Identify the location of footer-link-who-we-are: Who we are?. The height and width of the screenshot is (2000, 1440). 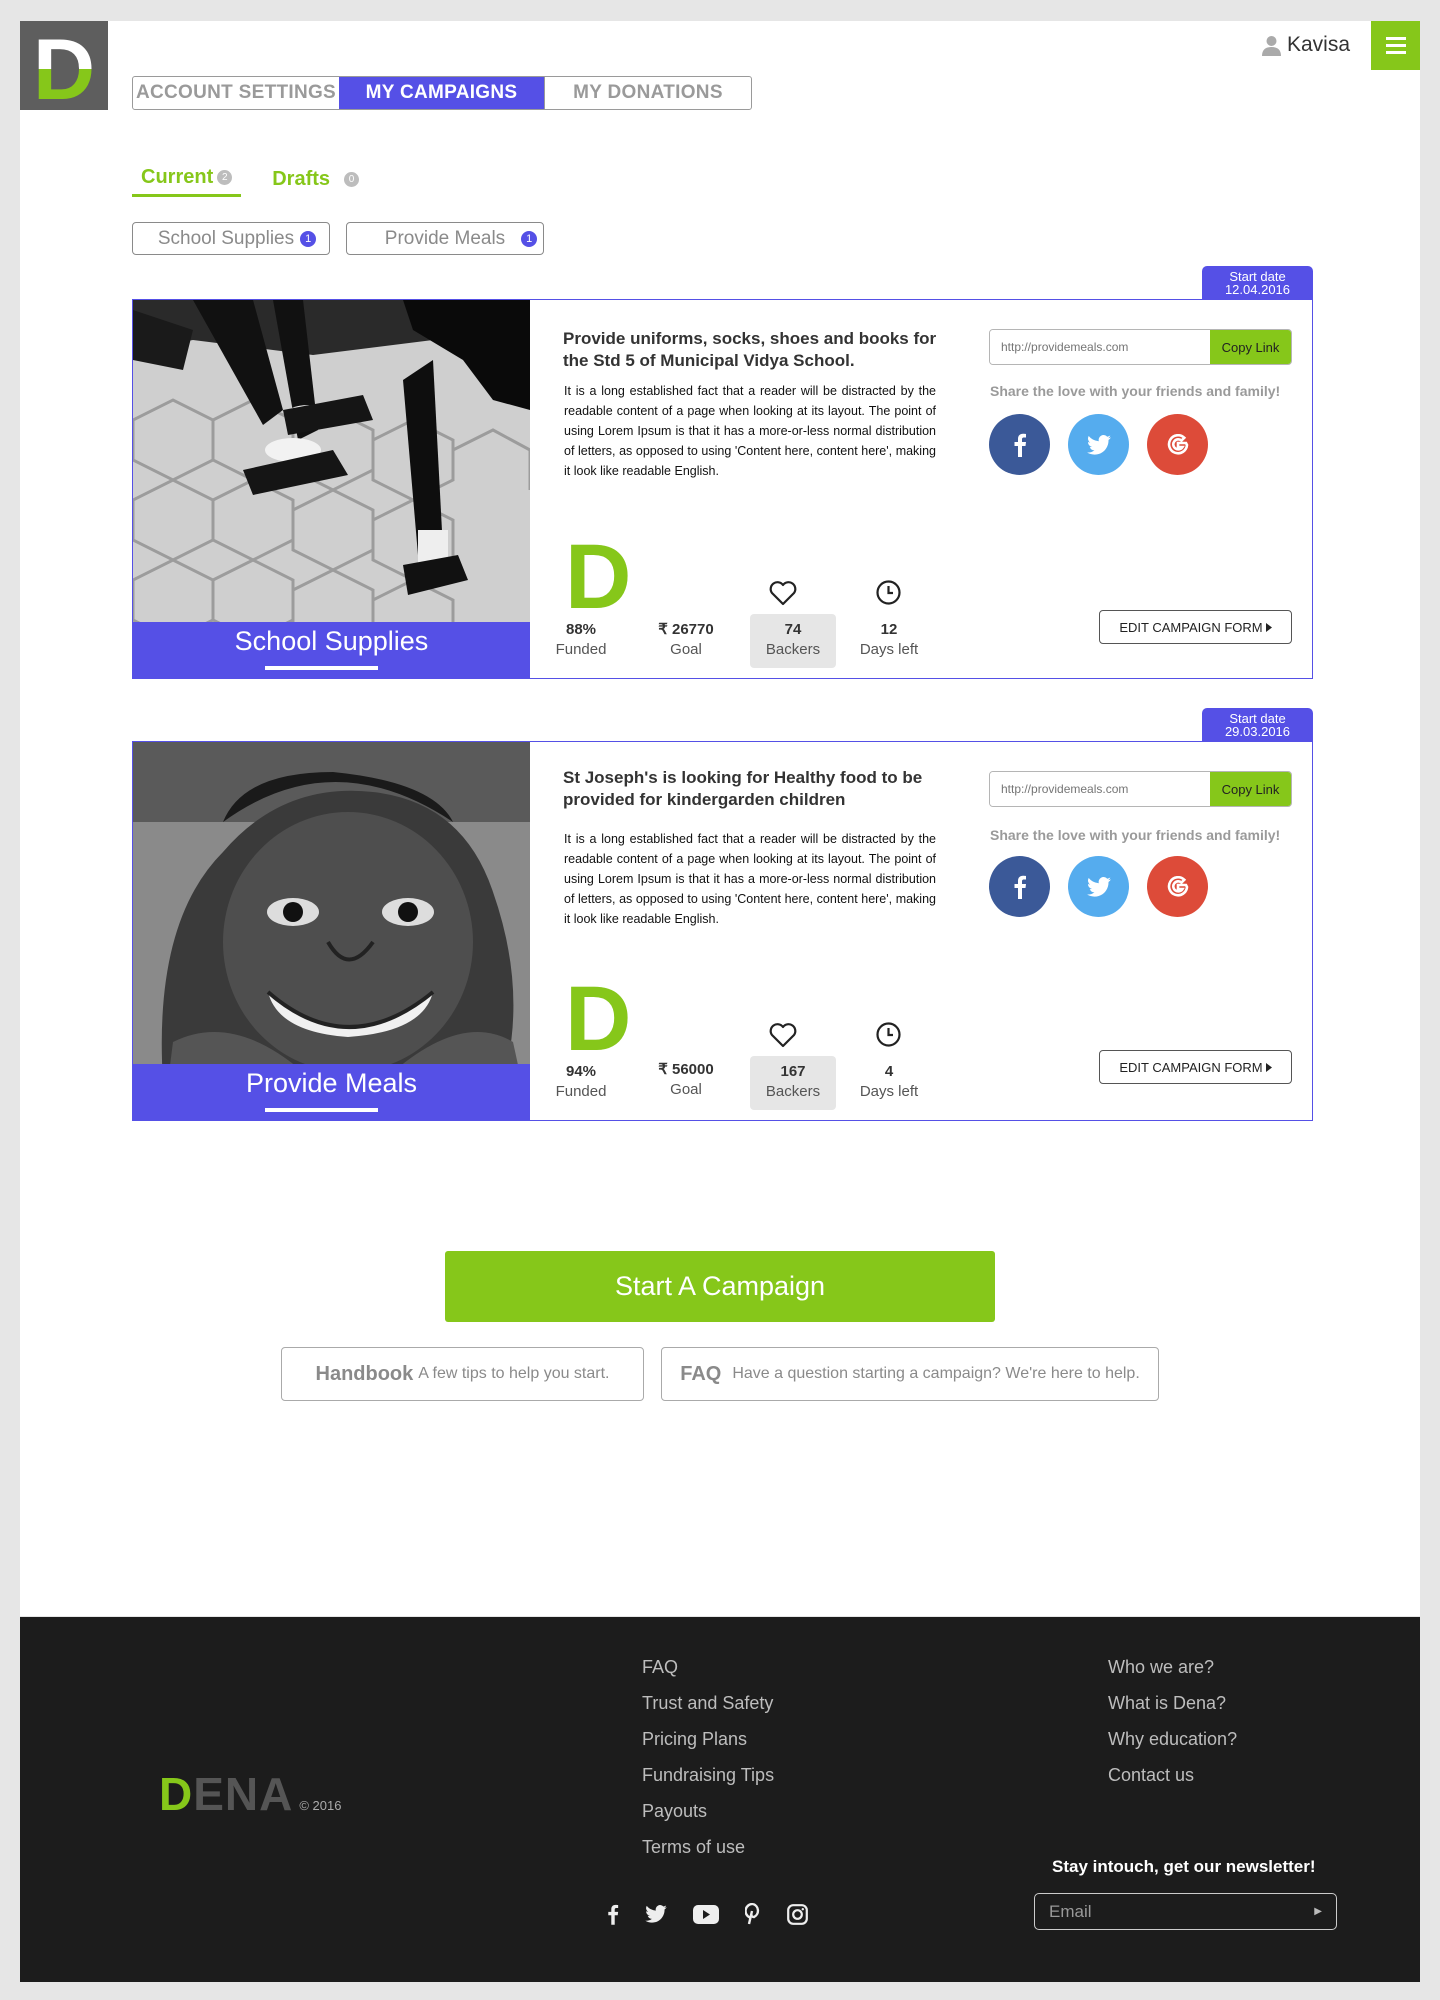
(1172, 1675).